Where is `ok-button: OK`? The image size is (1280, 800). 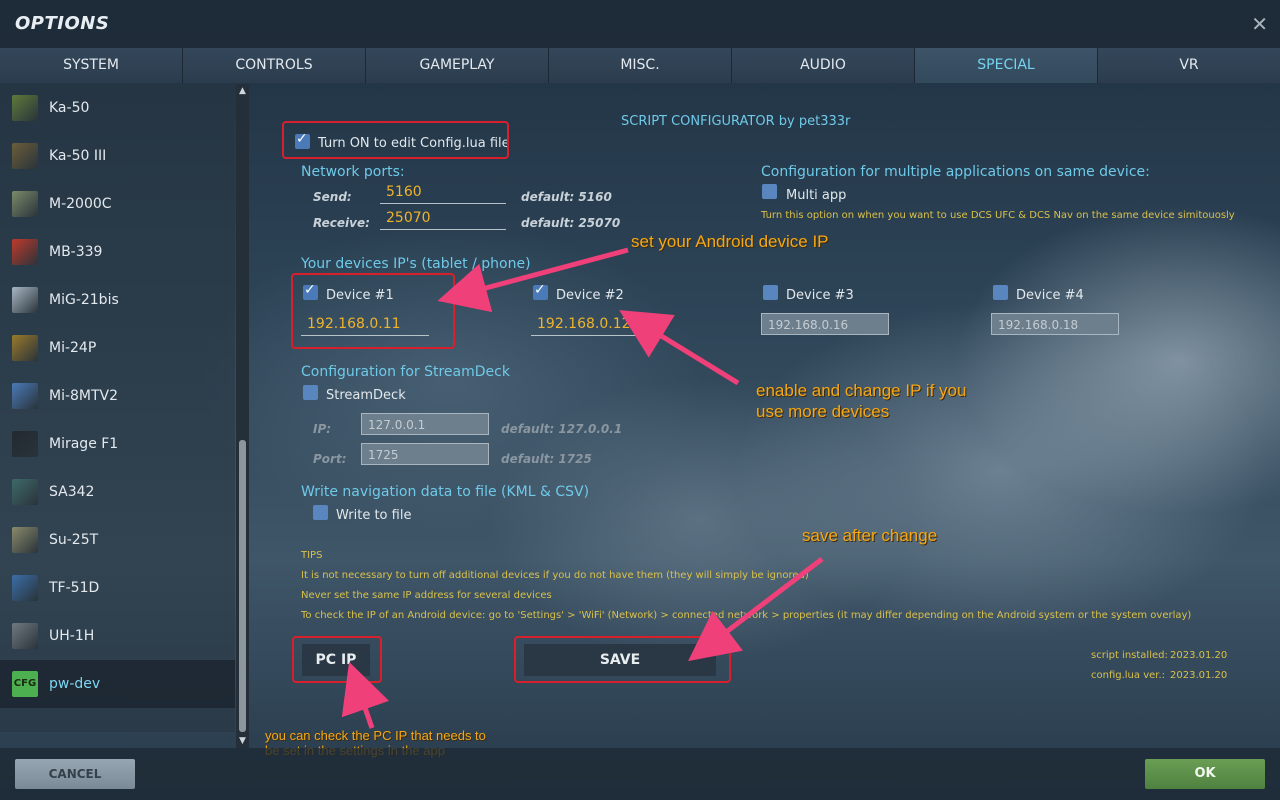 ok-button: OK is located at coordinates (1205, 774).